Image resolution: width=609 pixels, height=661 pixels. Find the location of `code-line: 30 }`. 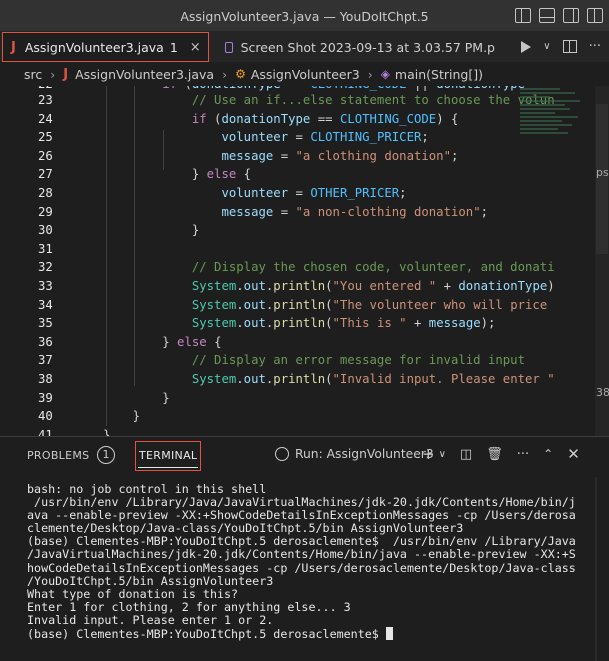

code-line: 30 } is located at coordinates (119, 230).